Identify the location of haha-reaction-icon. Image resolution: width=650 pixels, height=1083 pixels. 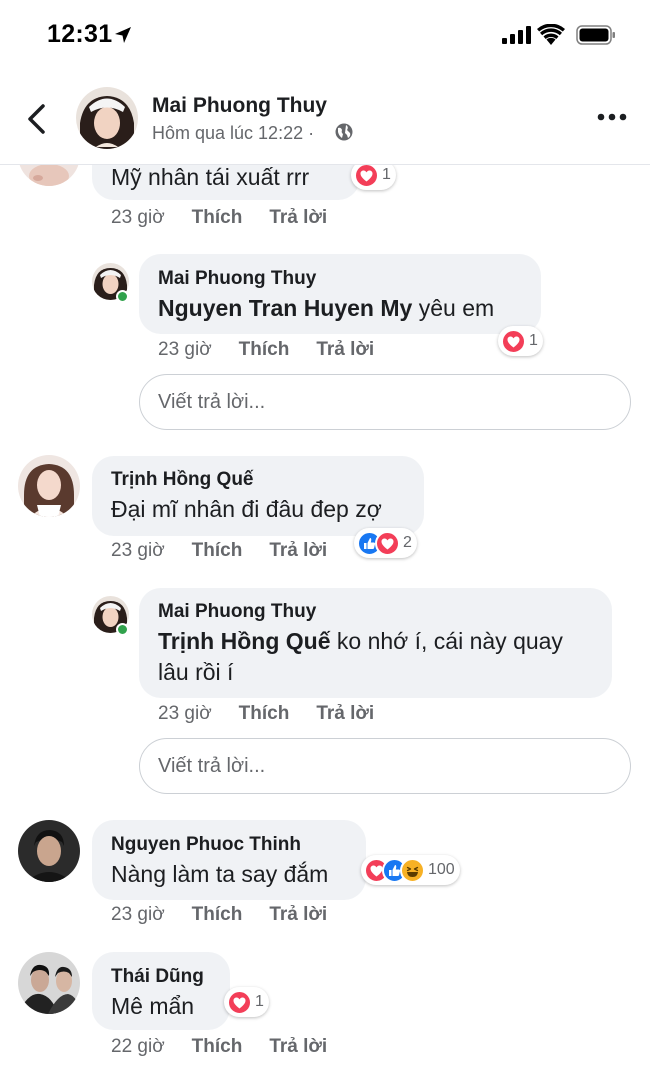
(412, 870).